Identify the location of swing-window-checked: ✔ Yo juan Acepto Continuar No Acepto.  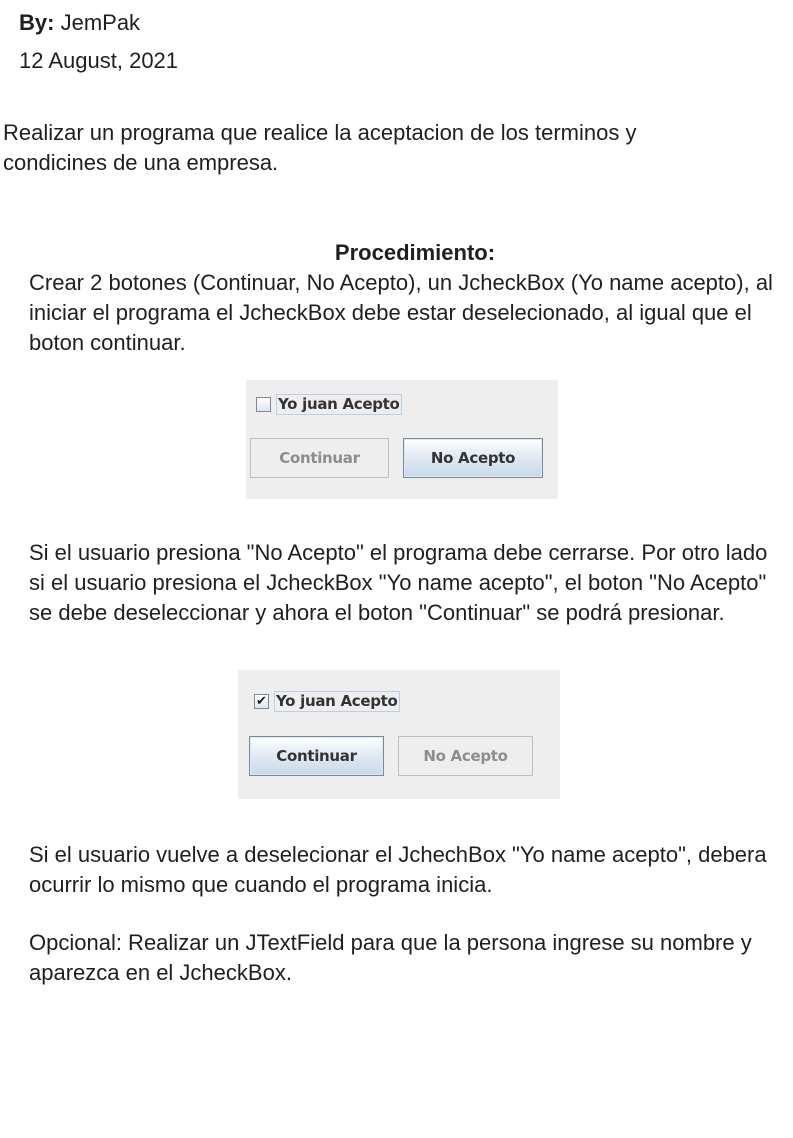
(399, 734).